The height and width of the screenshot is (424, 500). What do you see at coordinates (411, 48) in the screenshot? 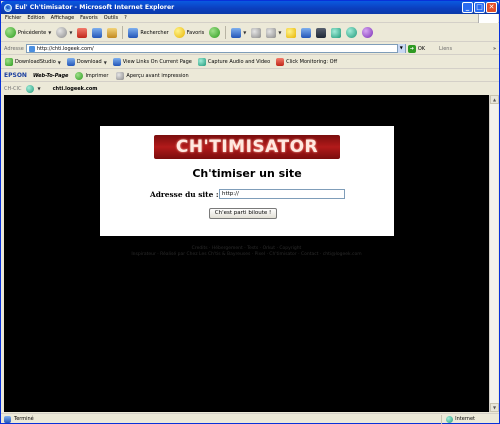
I see `go-arrow-icon: ➜` at bounding box center [411, 48].